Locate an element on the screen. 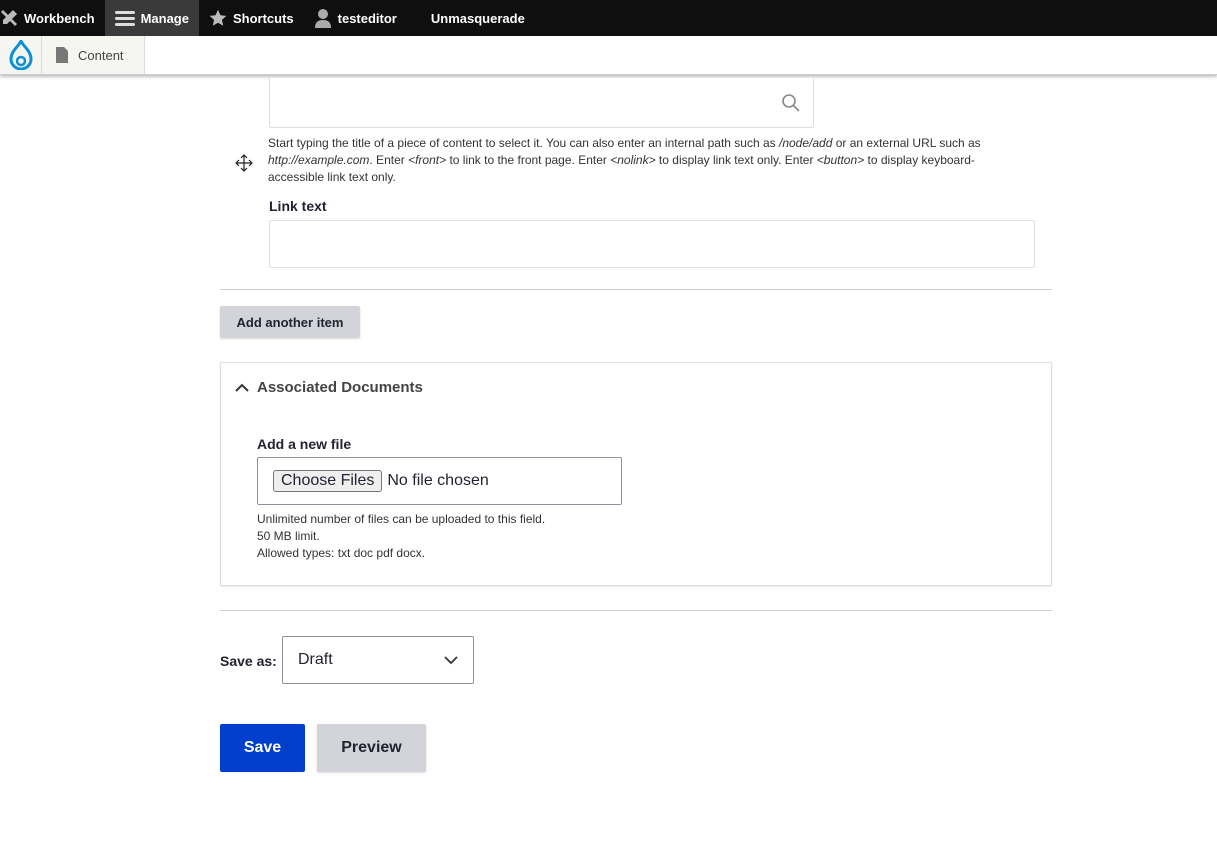  toolbar-workbench: Workbench is located at coordinates (52, 18).